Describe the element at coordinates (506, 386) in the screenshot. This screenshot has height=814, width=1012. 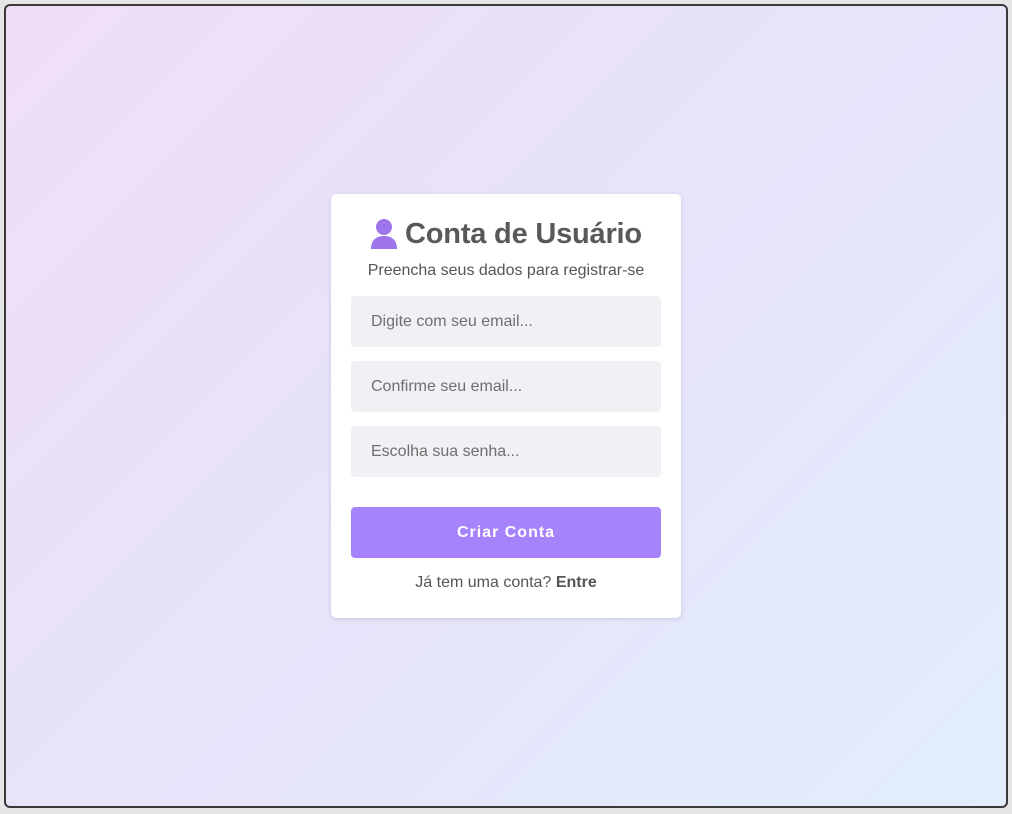
I see `confirm-email-input` at that location.